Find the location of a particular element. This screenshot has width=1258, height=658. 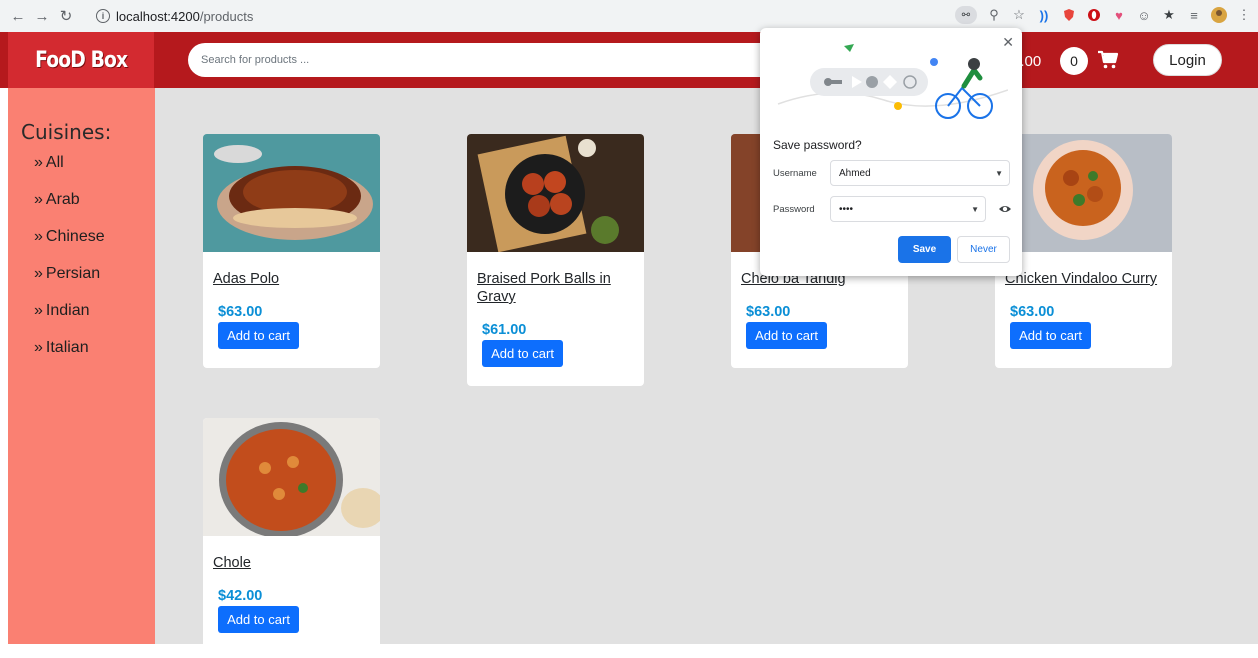

sidebar-item-italian: » Italian is located at coordinates (69, 357).